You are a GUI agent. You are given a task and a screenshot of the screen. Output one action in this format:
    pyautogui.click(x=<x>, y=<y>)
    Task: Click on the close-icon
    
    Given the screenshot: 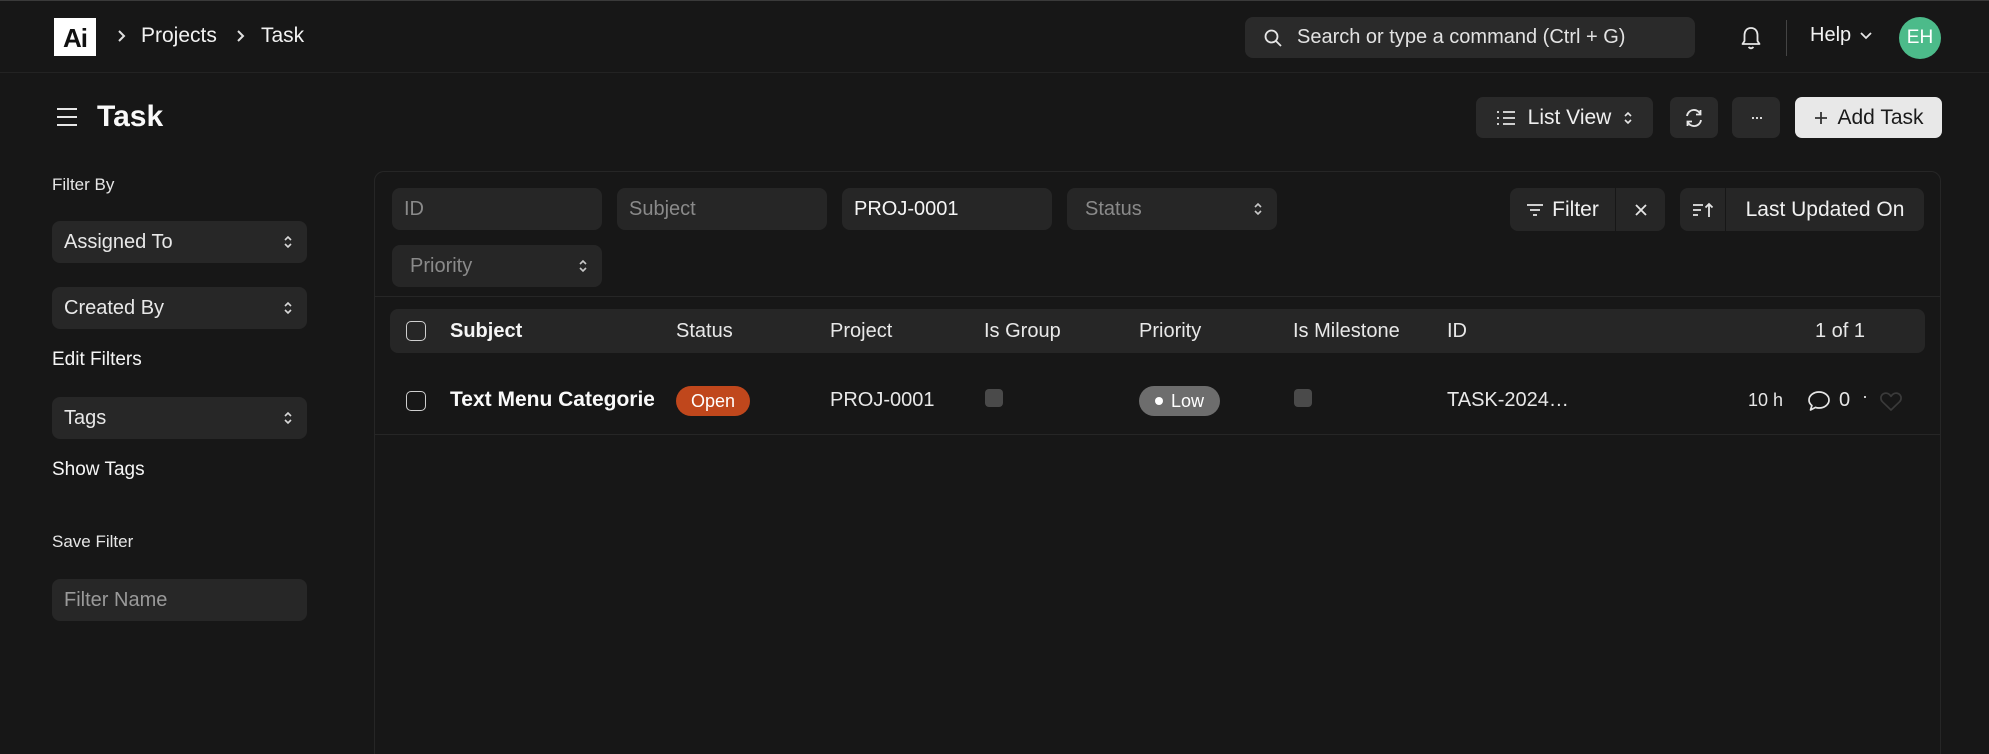 What is the action you would take?
    pyautogui.click(x=1640, y=209)
    